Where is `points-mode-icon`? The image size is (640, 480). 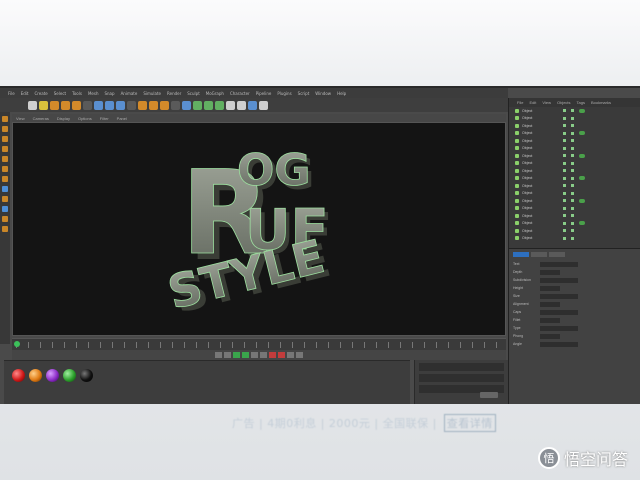
points-mode-icon is located at coordinates (5, 139).